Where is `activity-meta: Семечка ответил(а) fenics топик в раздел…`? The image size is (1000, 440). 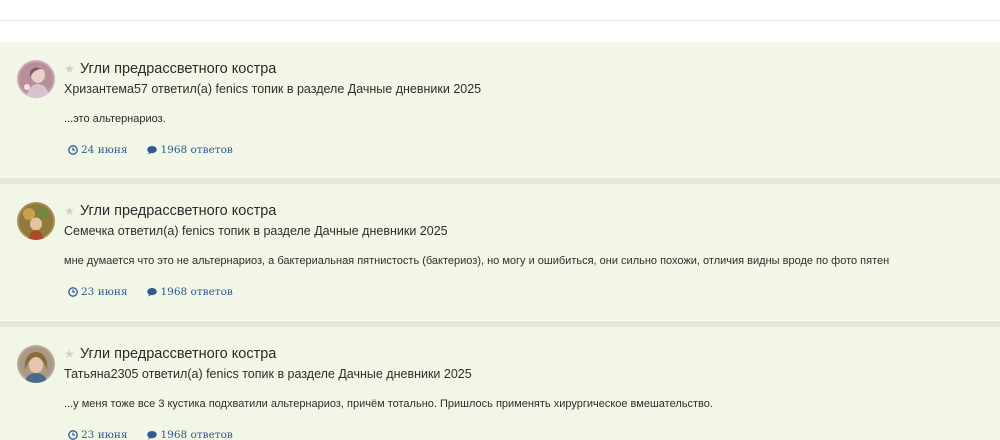
activity-meta: Семечка ответил(а) fenics топик в раздел… is located at coordinates (256, 231).